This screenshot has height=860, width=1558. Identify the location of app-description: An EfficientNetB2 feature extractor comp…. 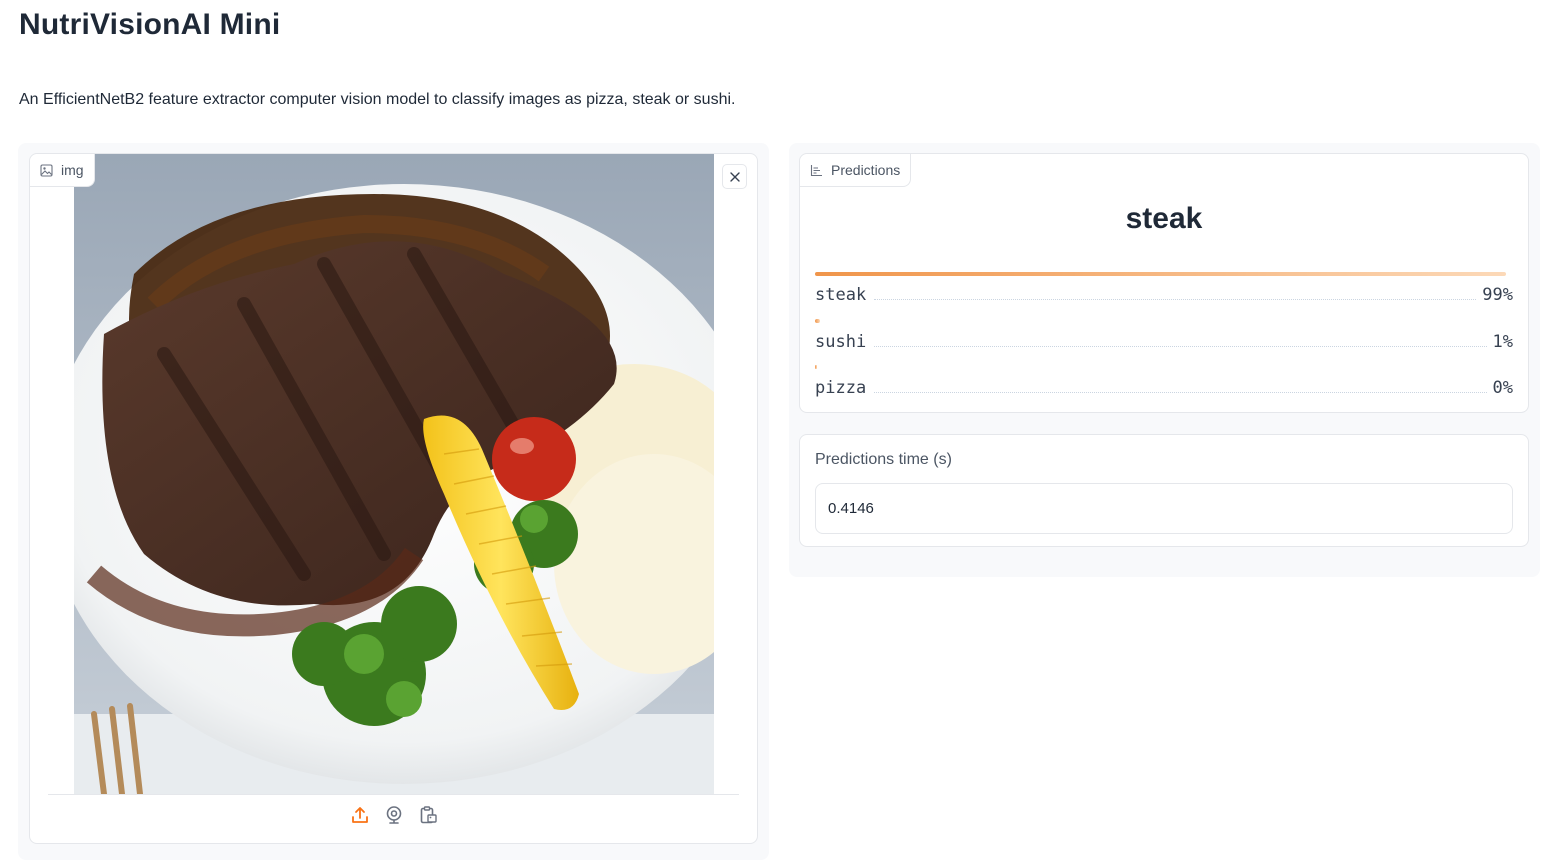
(377, 99).